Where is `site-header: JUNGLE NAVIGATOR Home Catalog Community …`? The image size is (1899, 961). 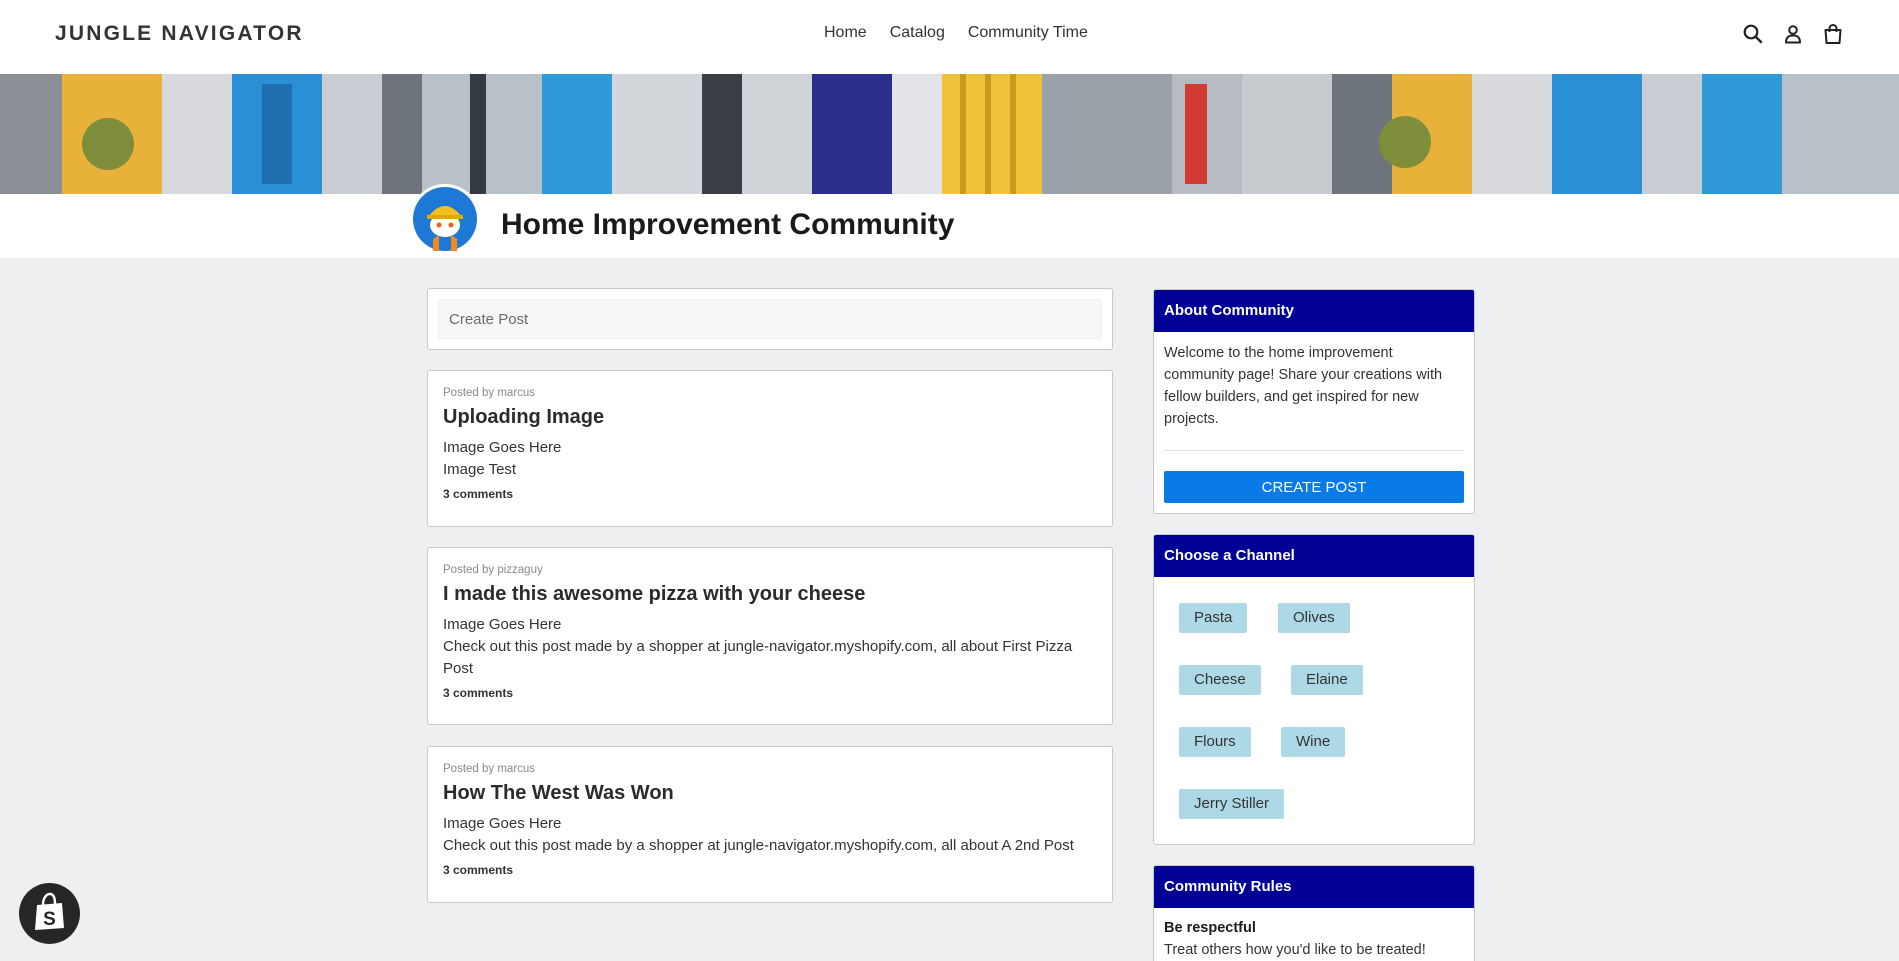 site-header: JUNGLE NAVIGATOR Home Catalog Community … is located at coordinates (949, 37).